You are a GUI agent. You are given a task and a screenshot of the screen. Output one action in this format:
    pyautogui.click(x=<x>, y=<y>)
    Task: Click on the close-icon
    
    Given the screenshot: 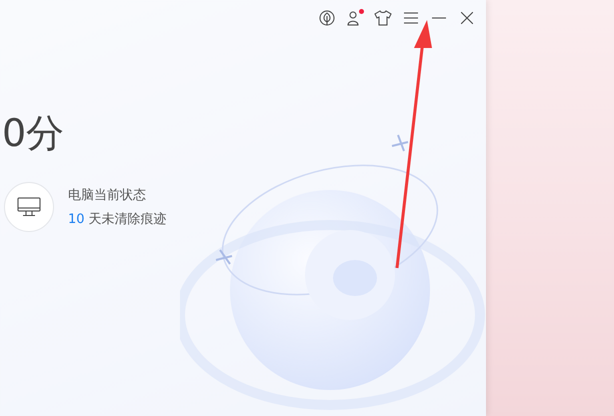 What is the action you would take?
    pyautogui.click(x=467, y=18)
    